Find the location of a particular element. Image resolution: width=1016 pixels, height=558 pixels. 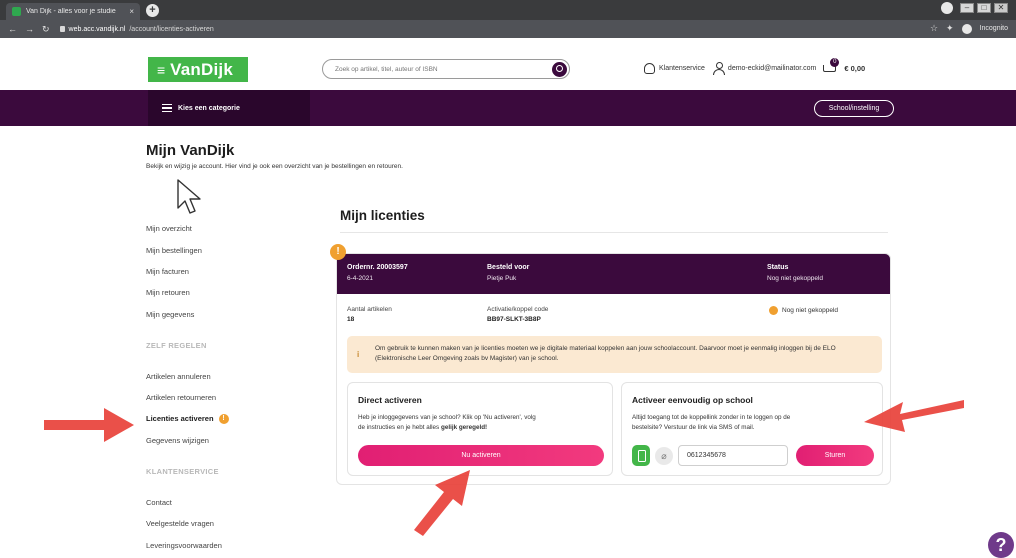

forward-arrow-icon: → is located at coordinates (29, 29).